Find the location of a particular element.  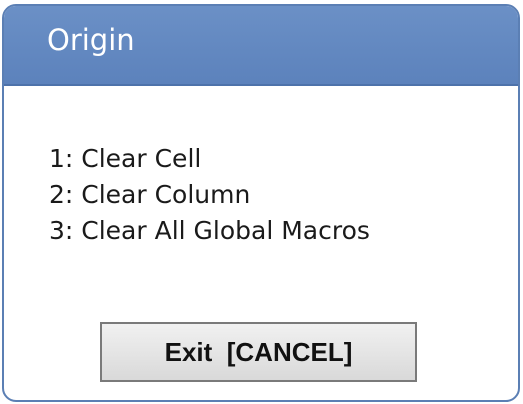

dialog-title: Origin is located at coordinates (91, 40).